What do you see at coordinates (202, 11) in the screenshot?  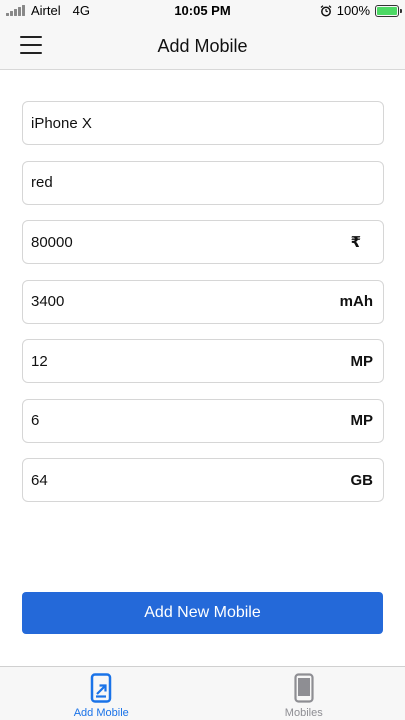 I see `status-bar: Airtel 4G 10:05 PM 100%` at bounding box center [202, 11].